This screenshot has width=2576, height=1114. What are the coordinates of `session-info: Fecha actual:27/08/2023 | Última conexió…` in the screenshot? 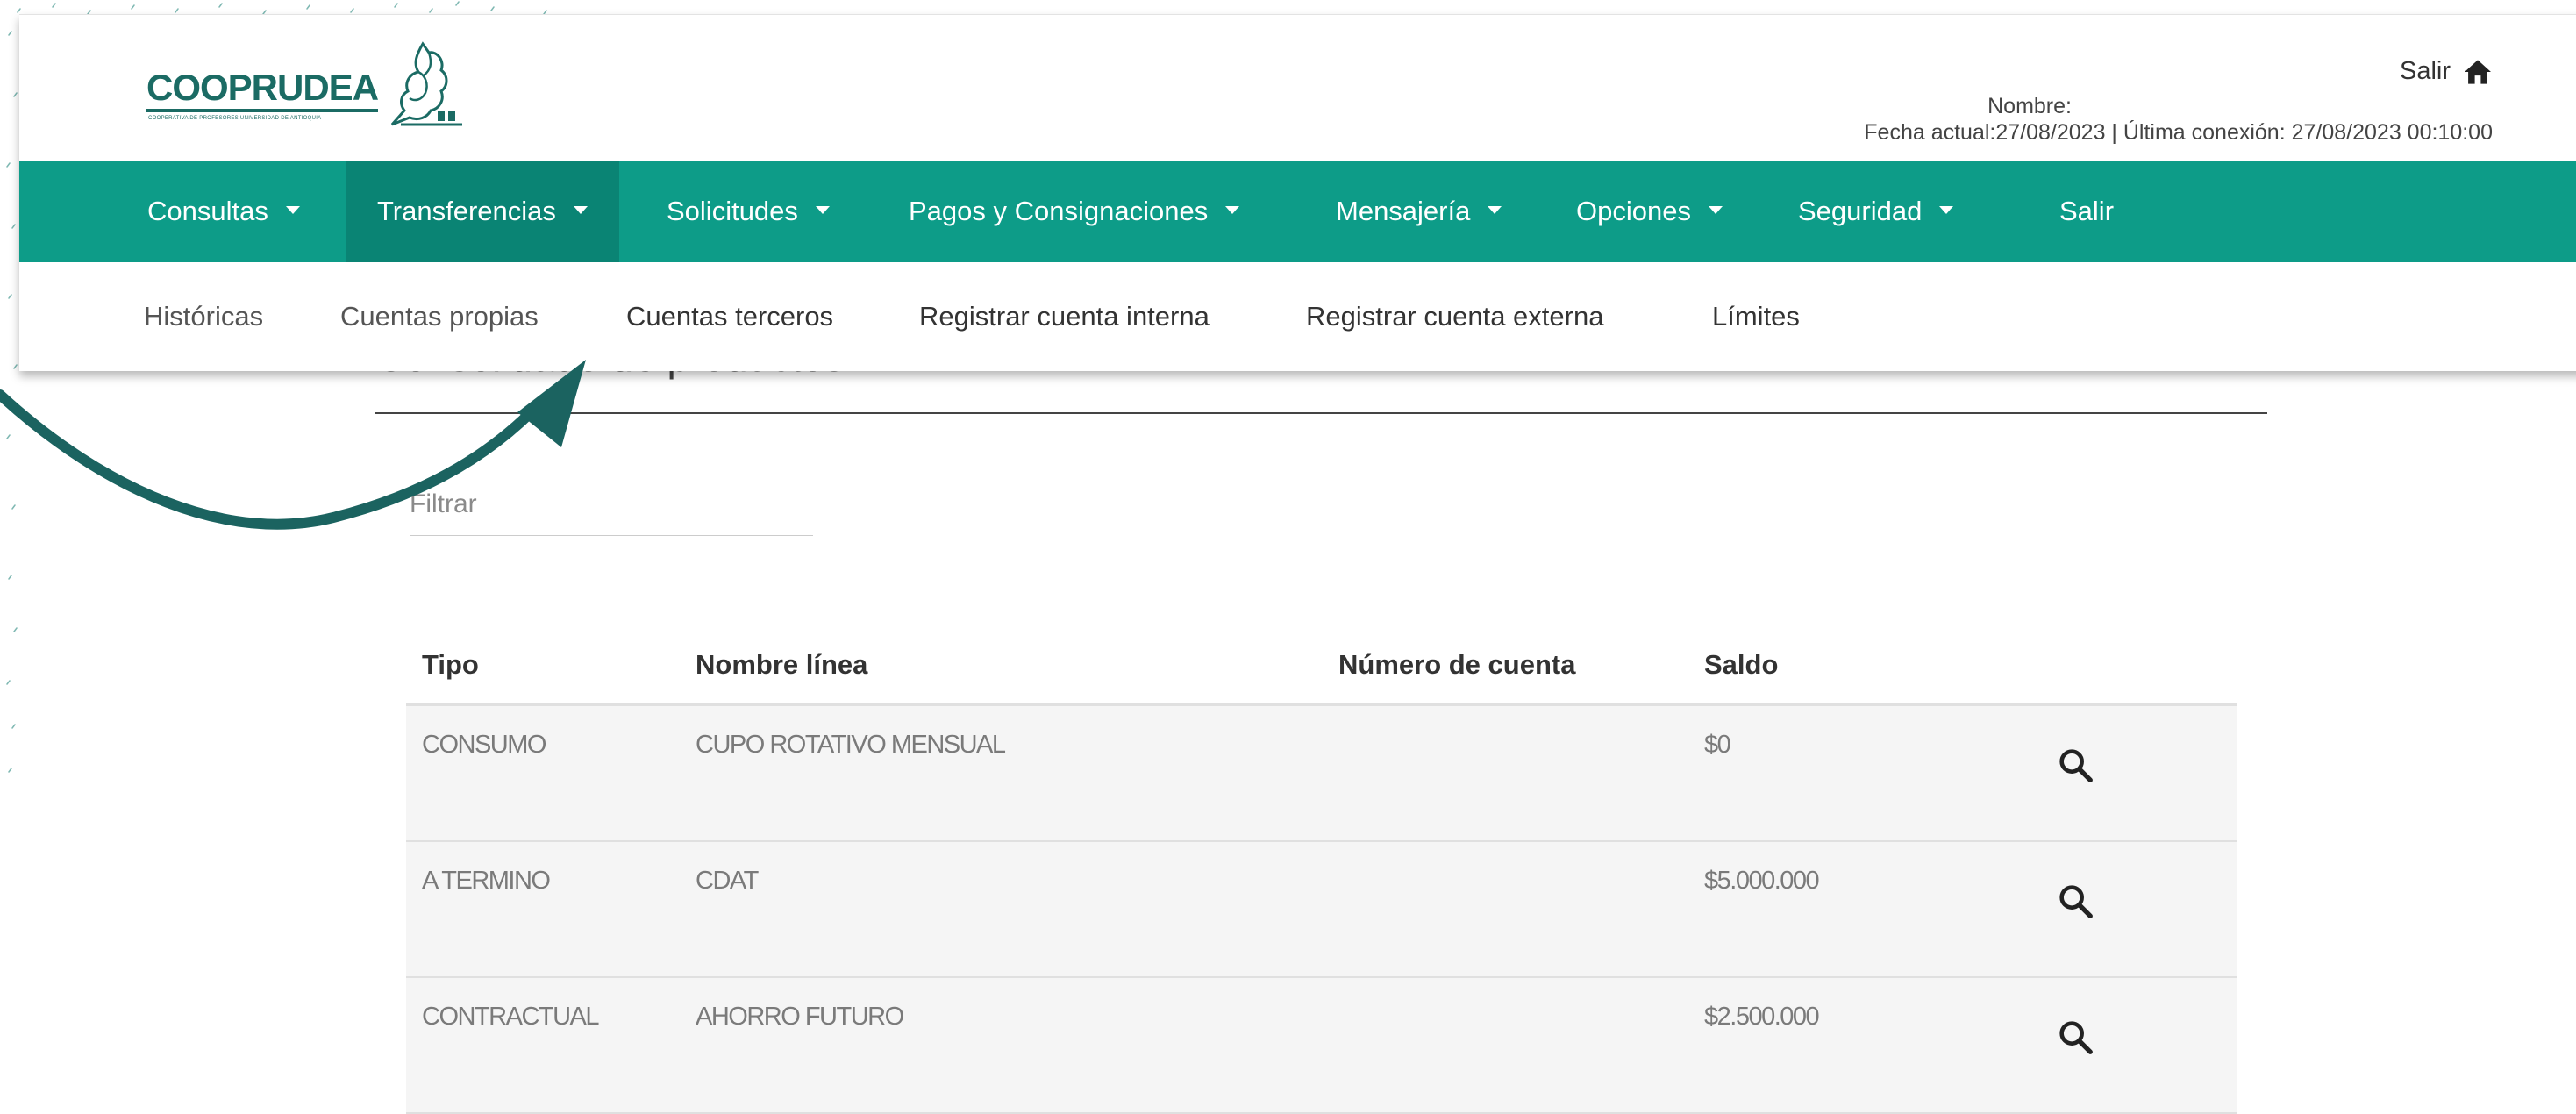 It's located at (2179, 132).